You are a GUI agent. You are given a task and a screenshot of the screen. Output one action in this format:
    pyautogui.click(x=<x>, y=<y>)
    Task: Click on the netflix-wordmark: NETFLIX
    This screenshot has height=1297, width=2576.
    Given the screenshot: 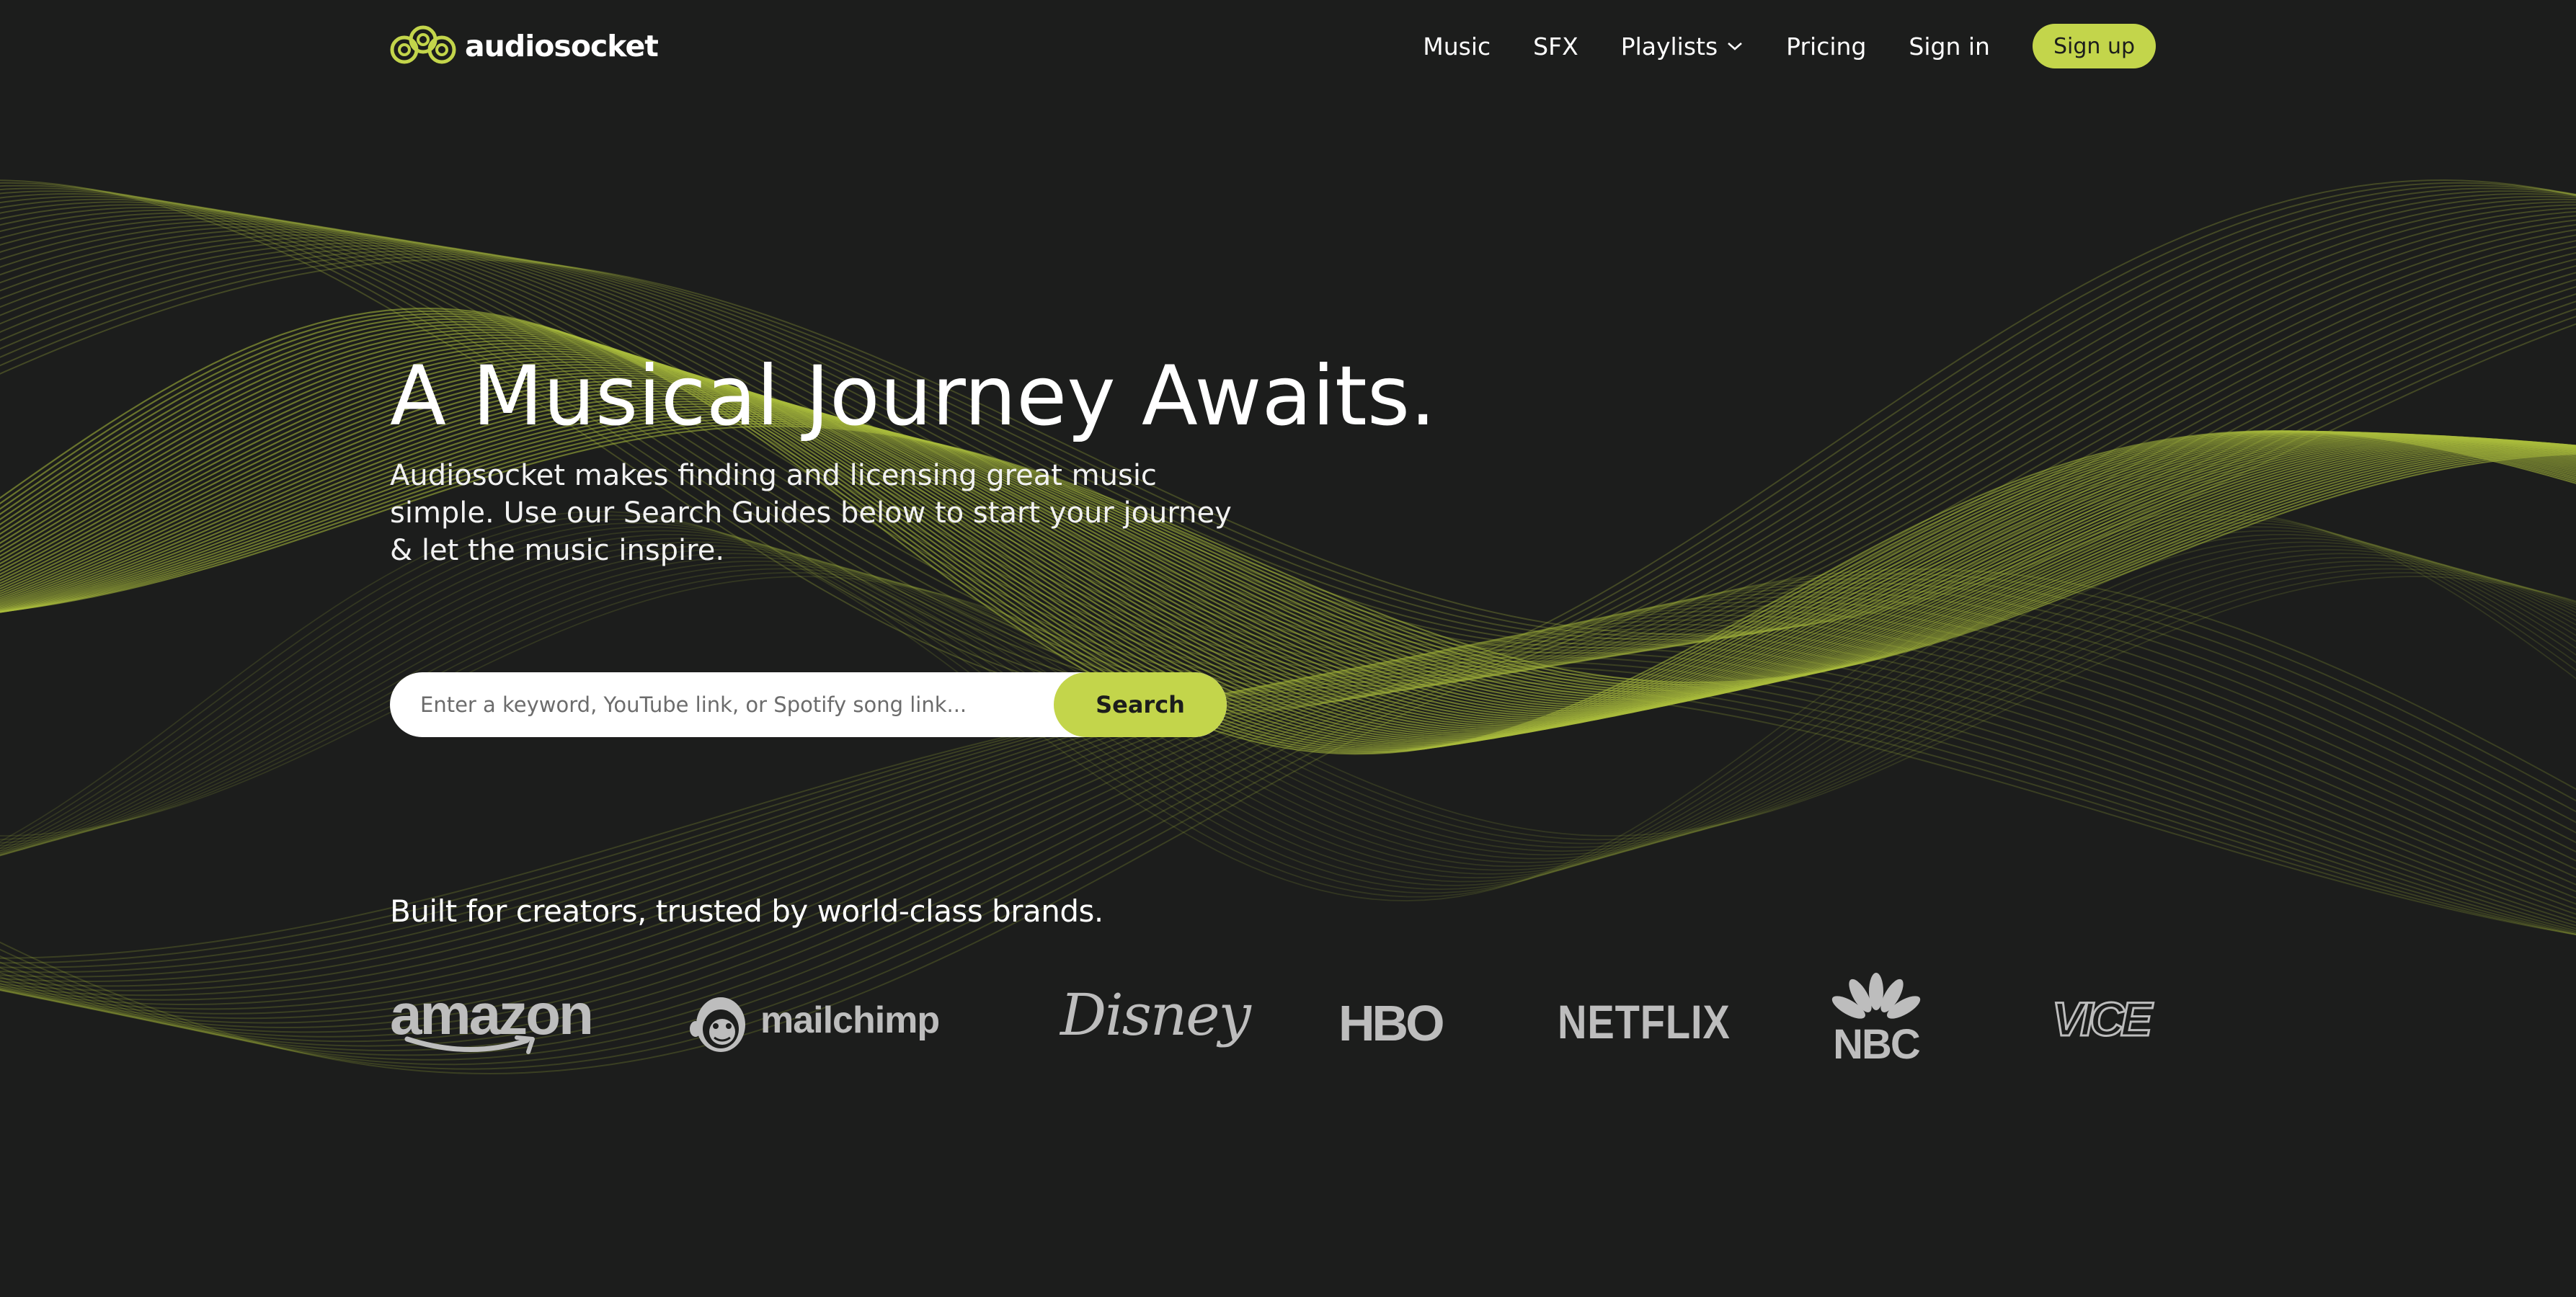 What is the action you would take?
    pyautogui.click(x=1644, y=1021)
    